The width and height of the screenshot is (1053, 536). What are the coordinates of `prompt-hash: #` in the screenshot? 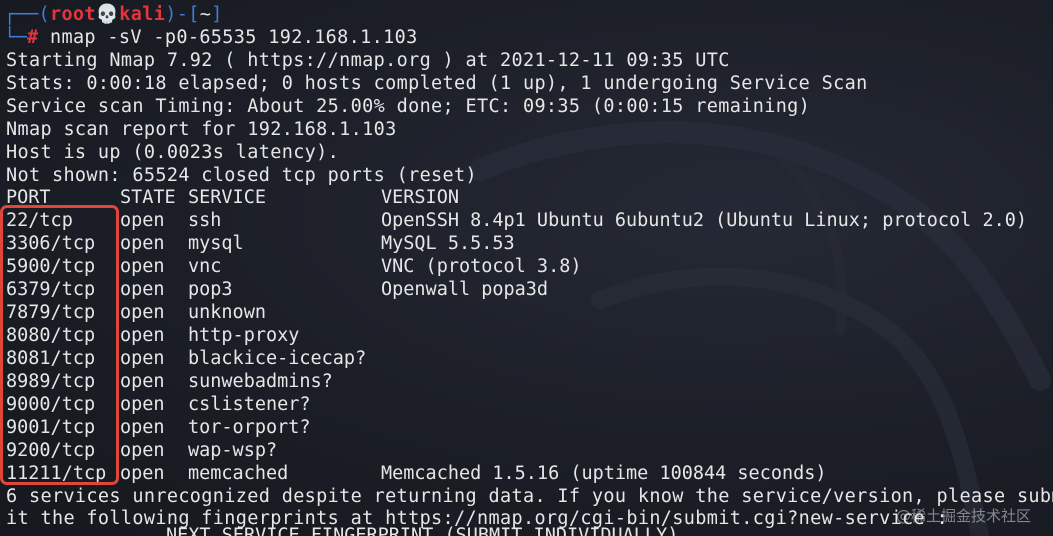 It's located at (32, 37).